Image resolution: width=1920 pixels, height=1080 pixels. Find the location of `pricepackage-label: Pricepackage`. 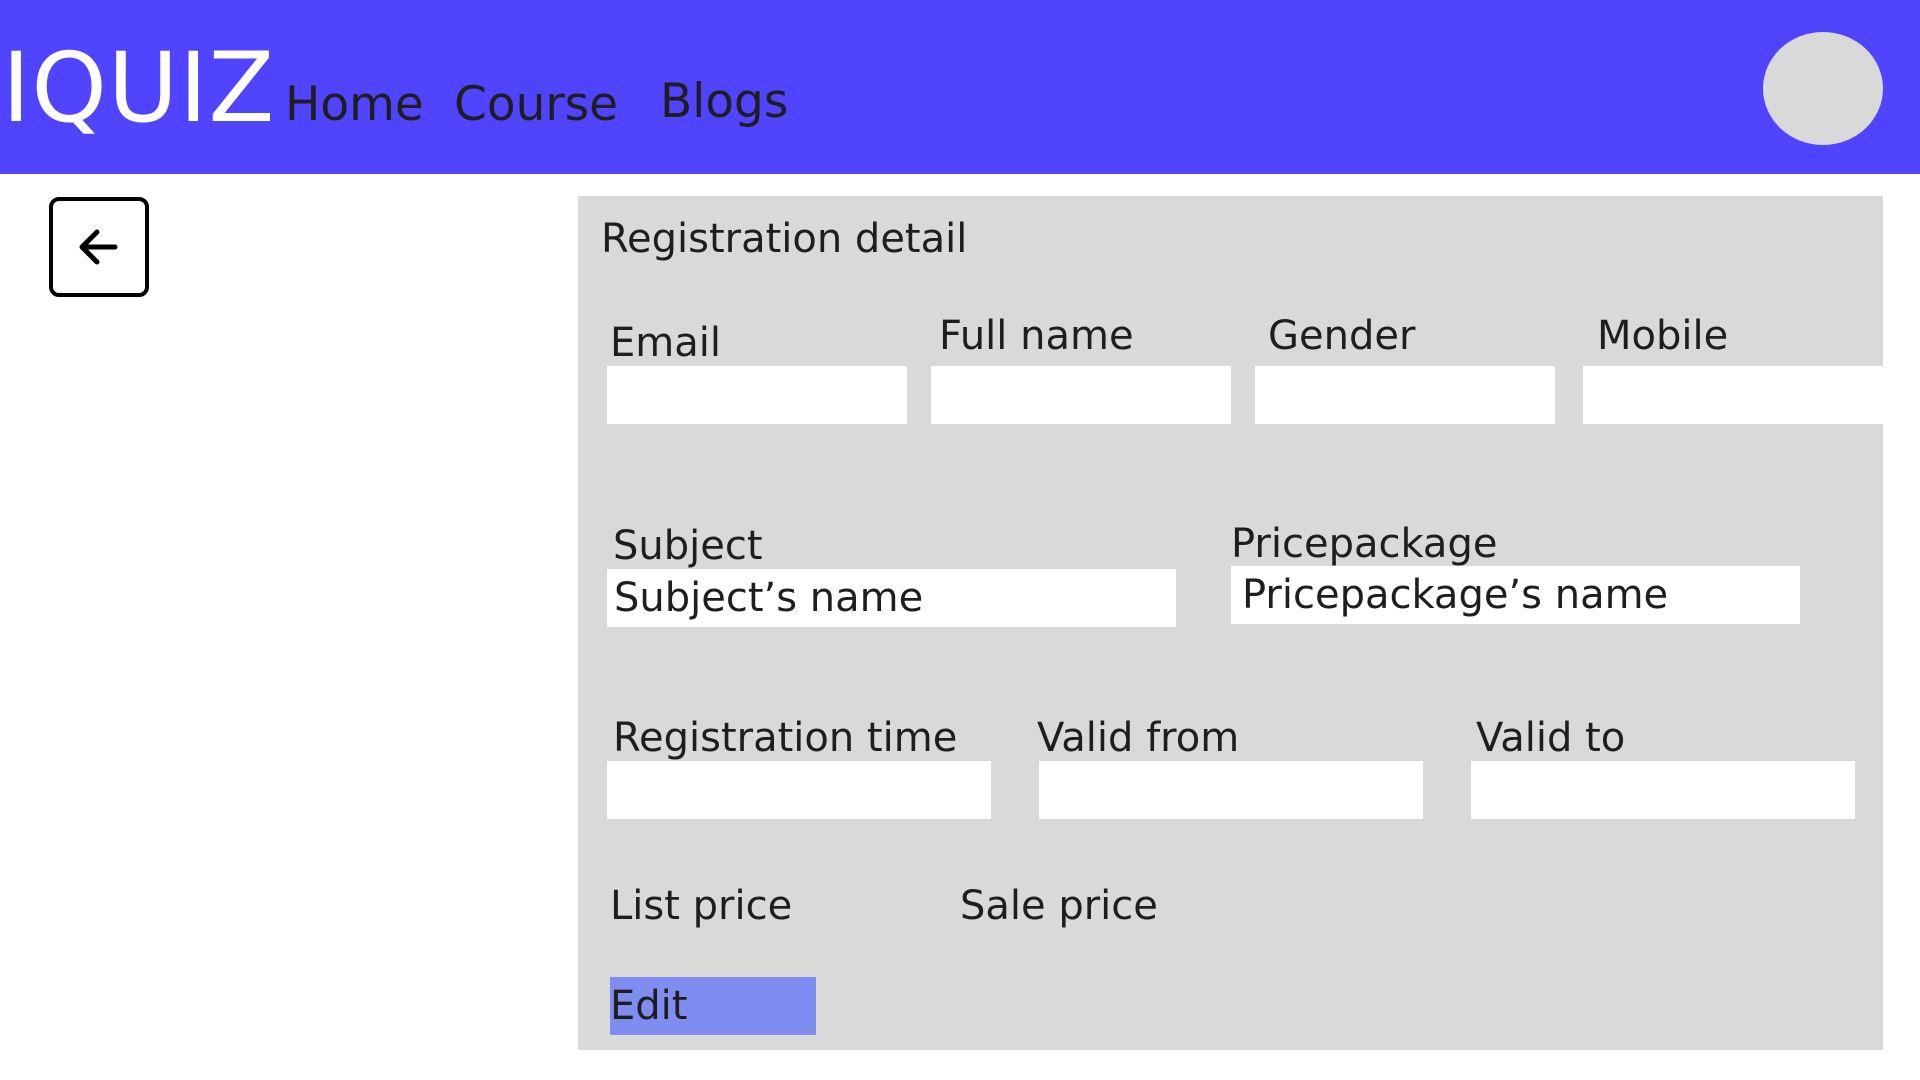

pricepackage-label: Pricepackage is located at coordinates (1364, 544).